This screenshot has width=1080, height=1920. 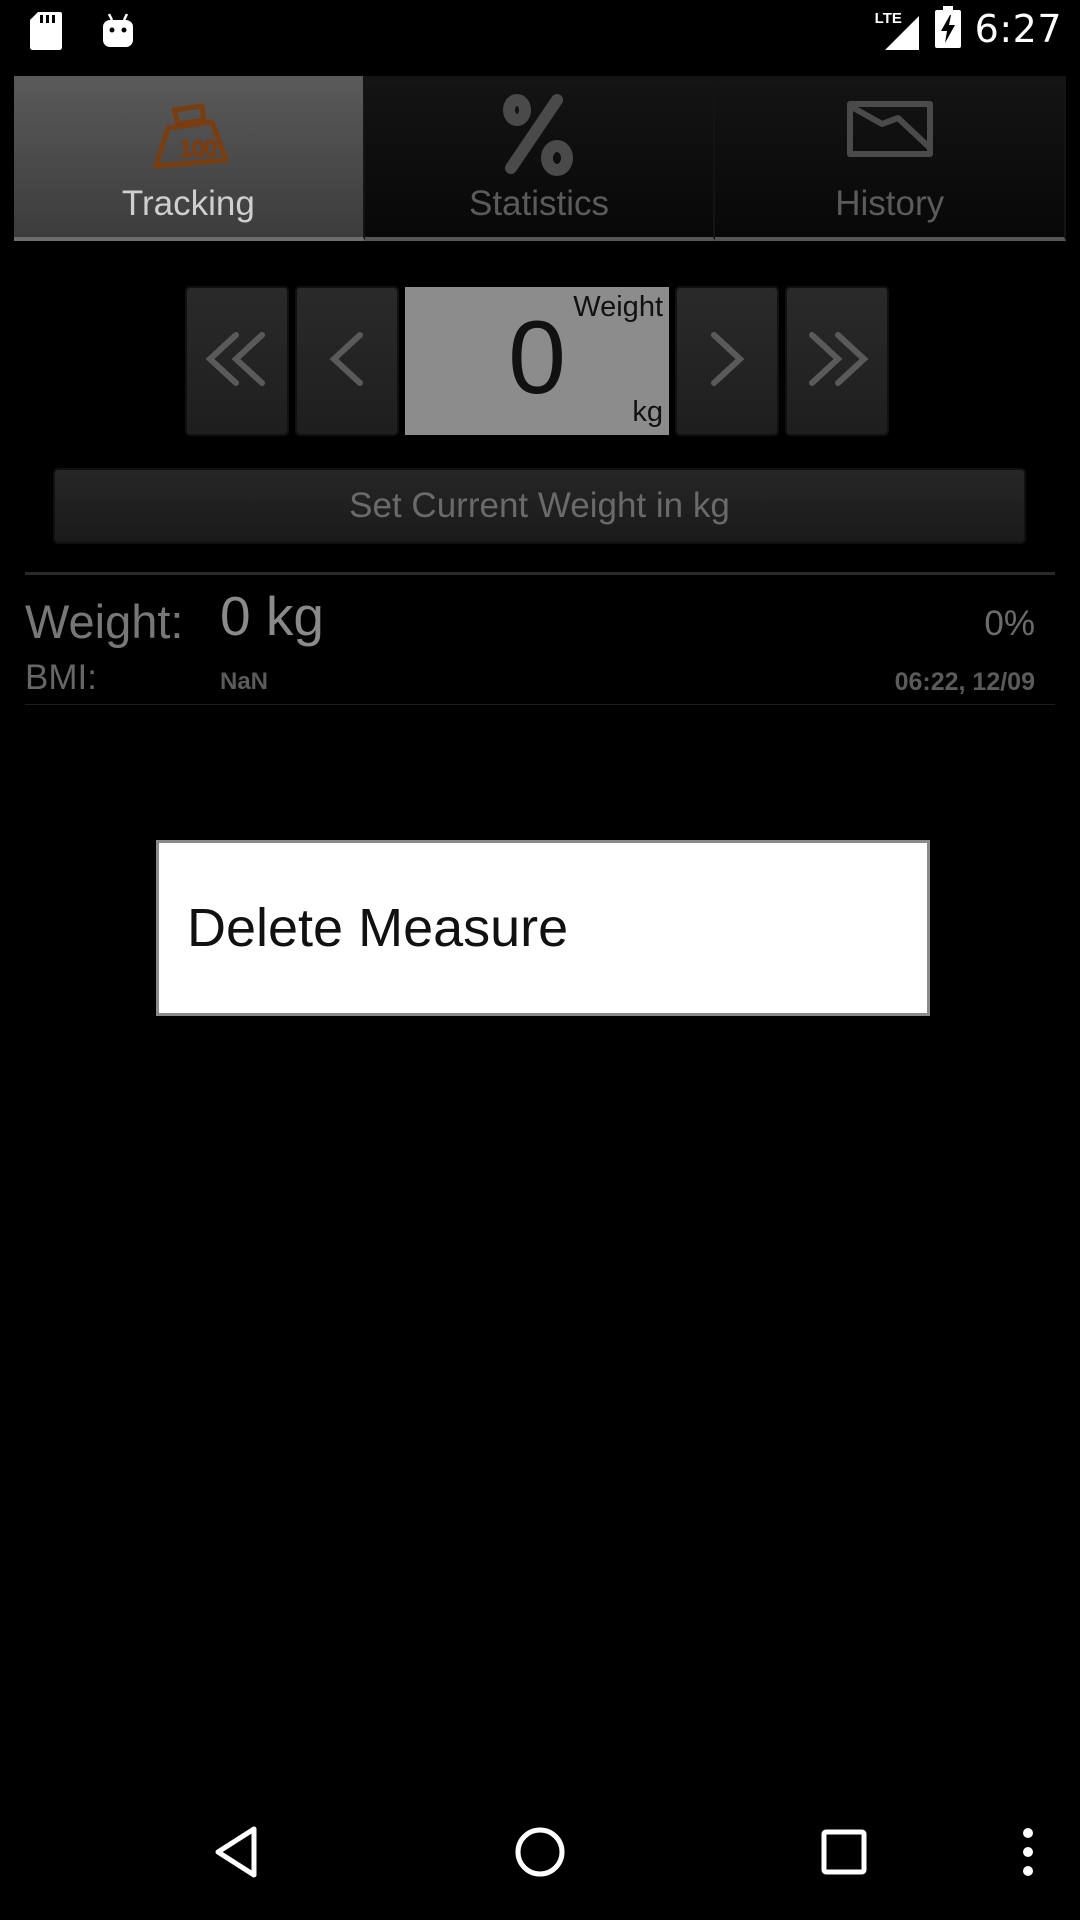 What do you see at coordinates (104, 621) in the screenshot?
I see `weight-label: Weight:` at bounding box center [104, 621].